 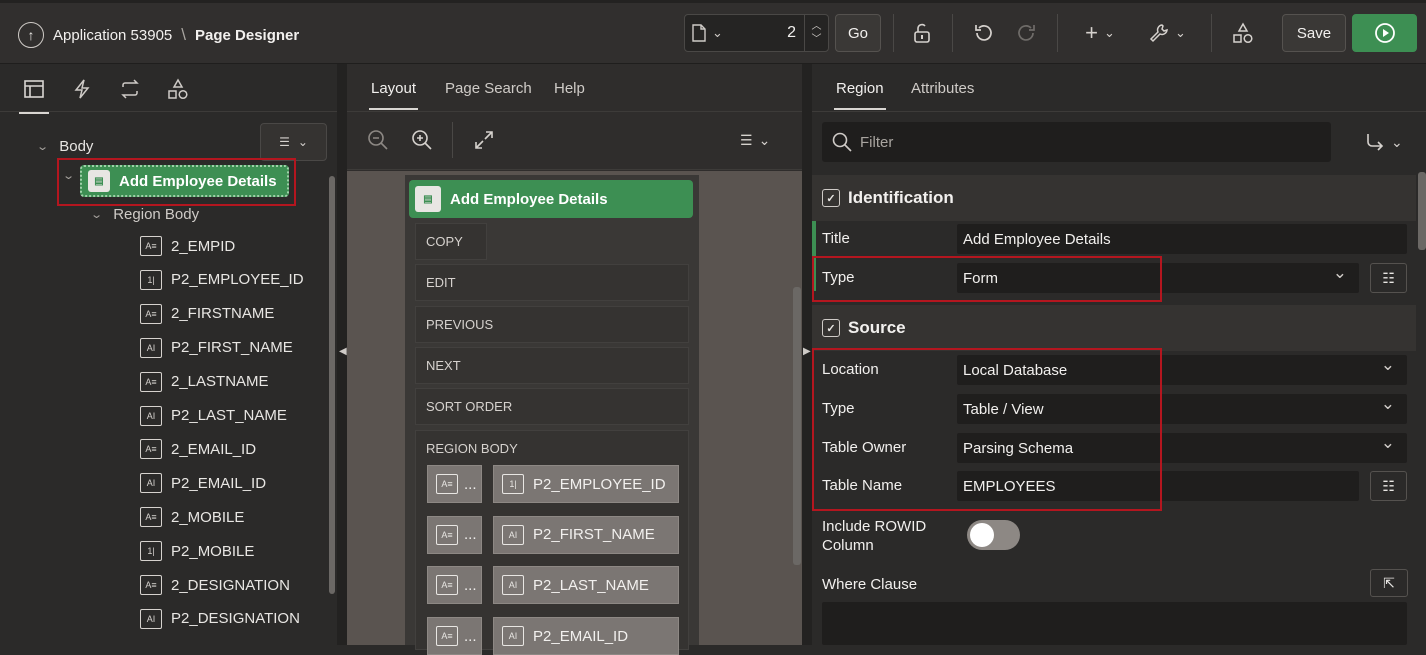 What do you see at coordinates (874, 536) in the screenshot?
I see `property-label: Include ROWID Column` at bounding box center [874, 536].